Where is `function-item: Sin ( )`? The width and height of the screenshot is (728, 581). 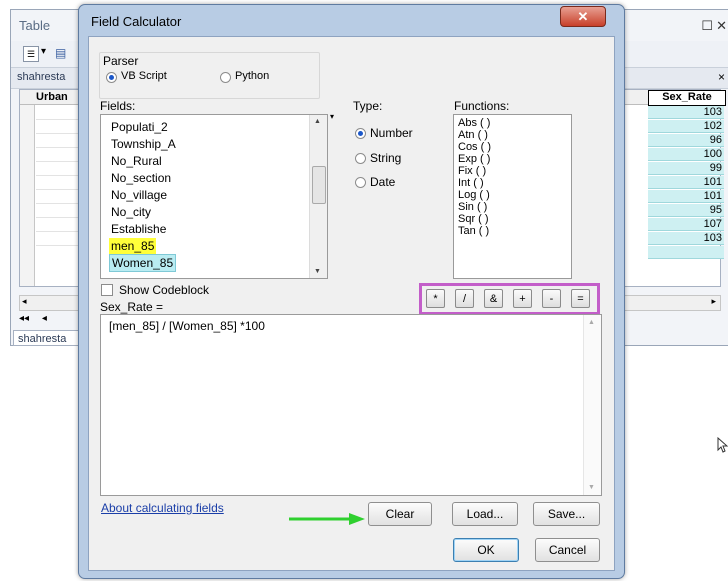 function-item: Sin ( ) is located at coordinates (472, 207).